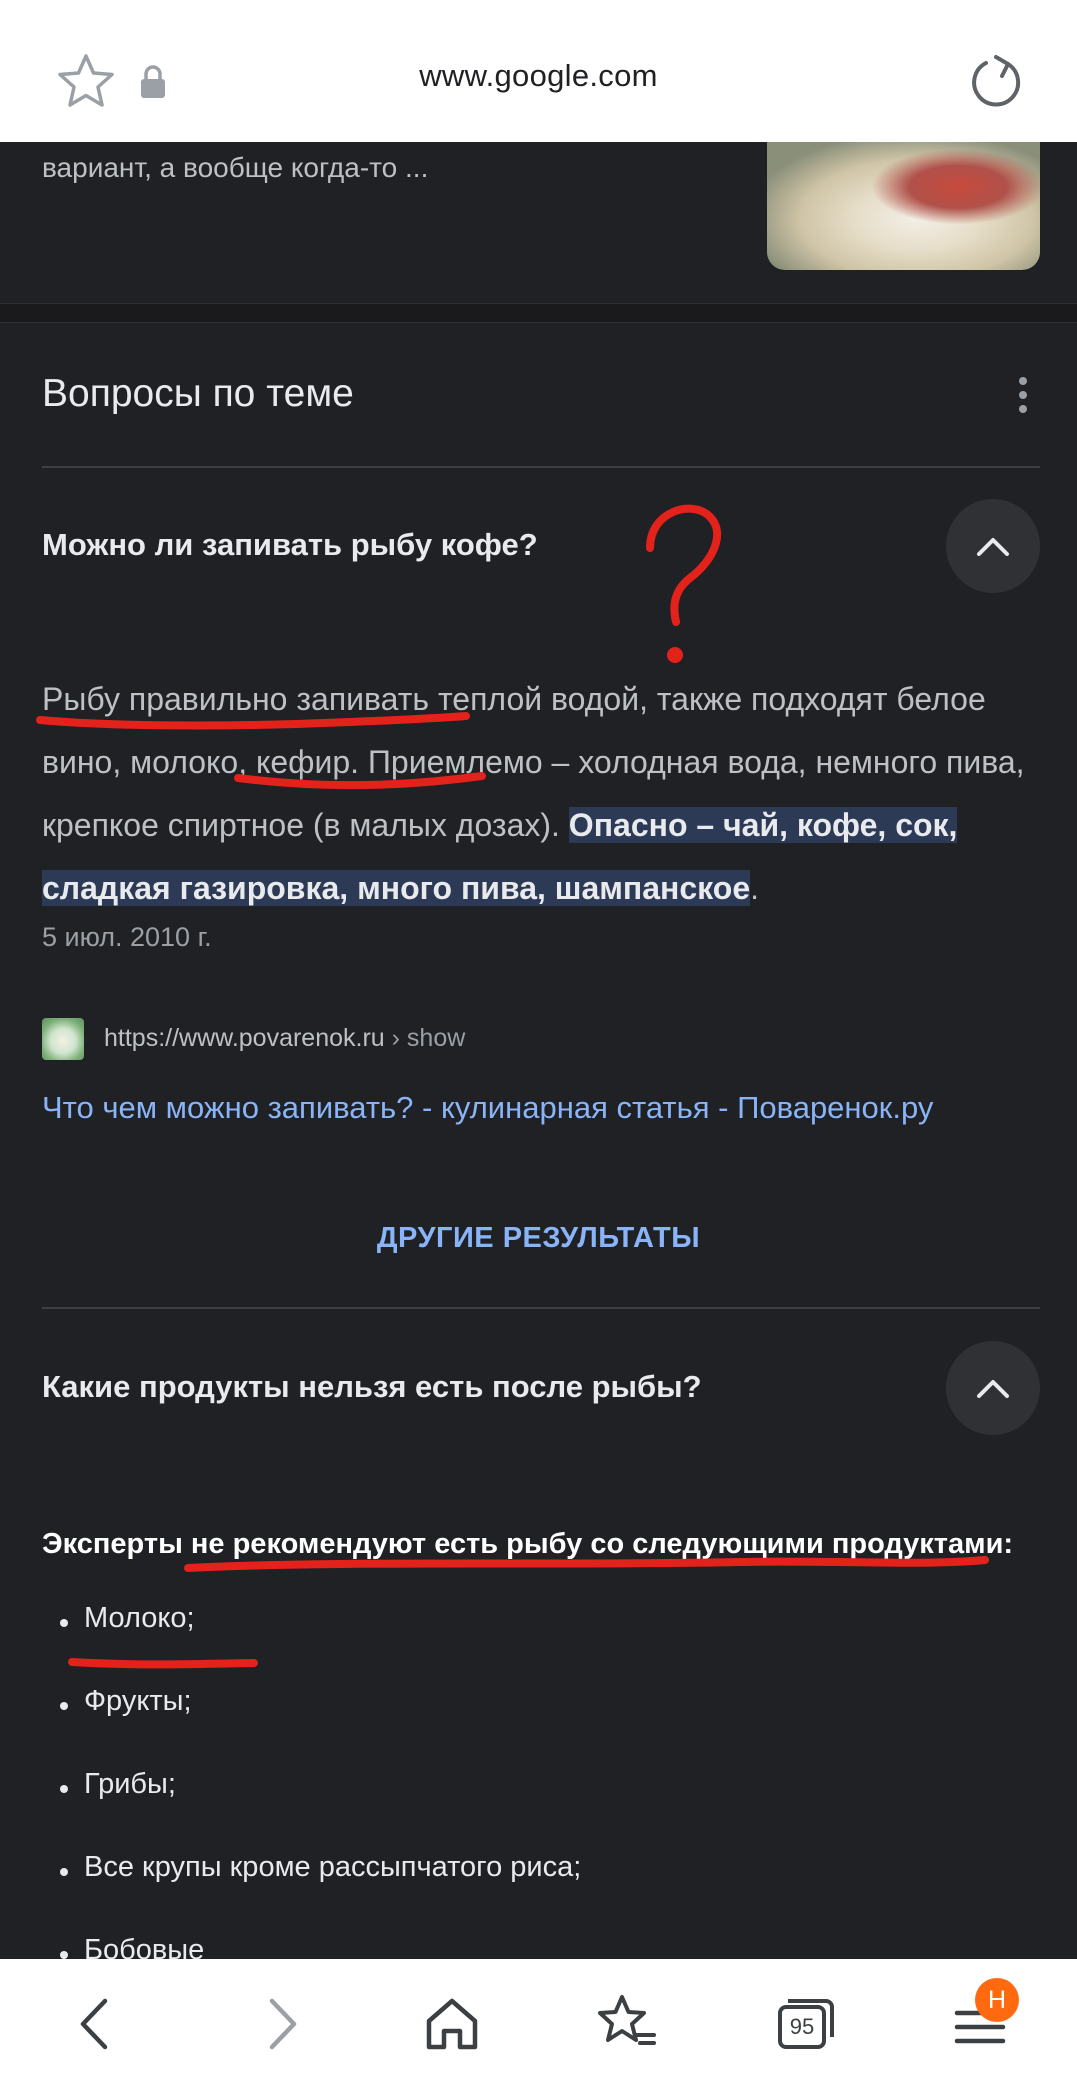 The height and width of the screenshot is (2093, 1077). What do you see at coordinates (675, 655) in the screenshot?
I see `question-dot-annotation` at bounding box center [675, 655].